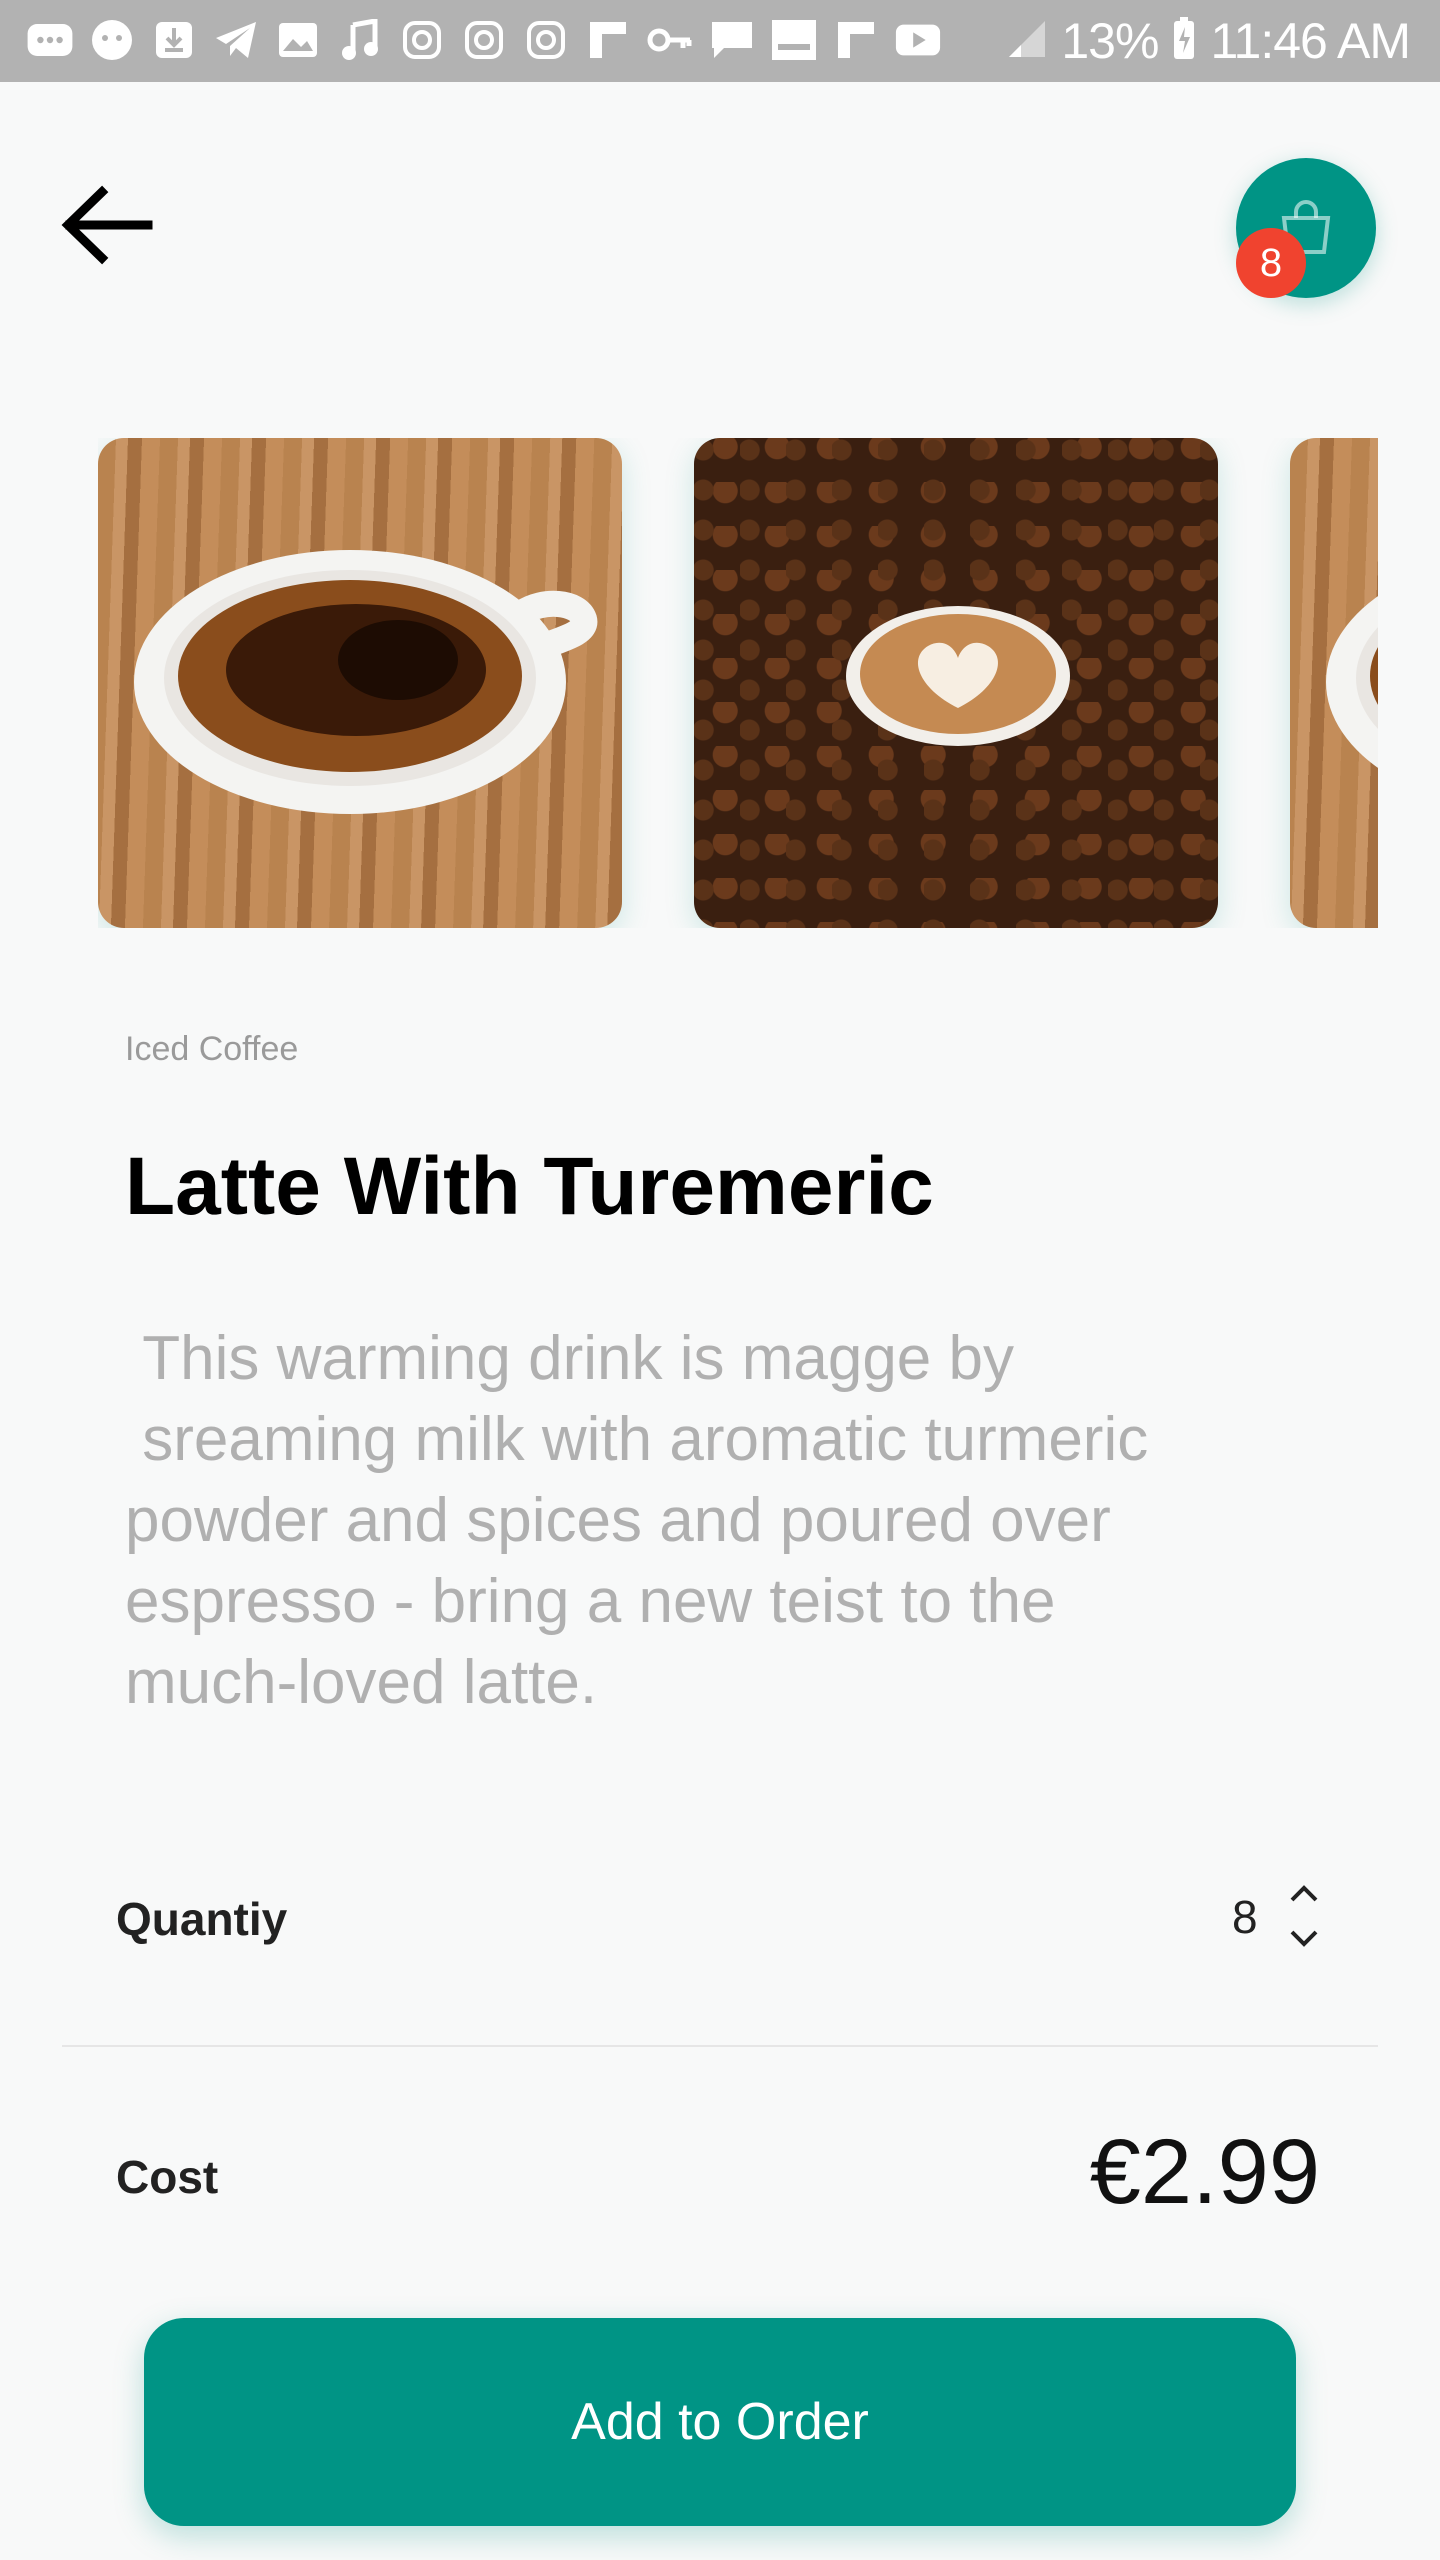  What do you see at coordinates (167, 2177) in the screenshot?
I see `cost-label: Cost` at bounding box center [167, 2177].